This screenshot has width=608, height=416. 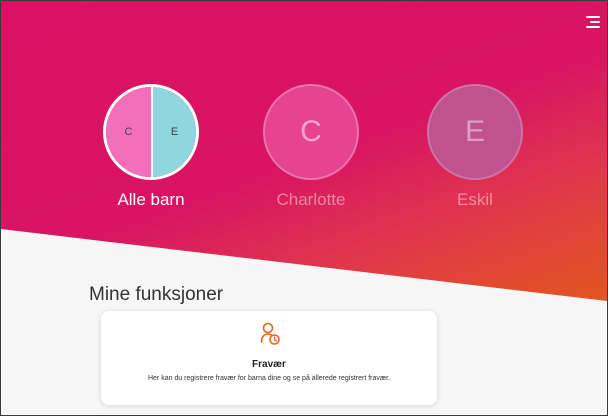 I want to click on all-children-avatar: C E, so click(x=151, y=132).